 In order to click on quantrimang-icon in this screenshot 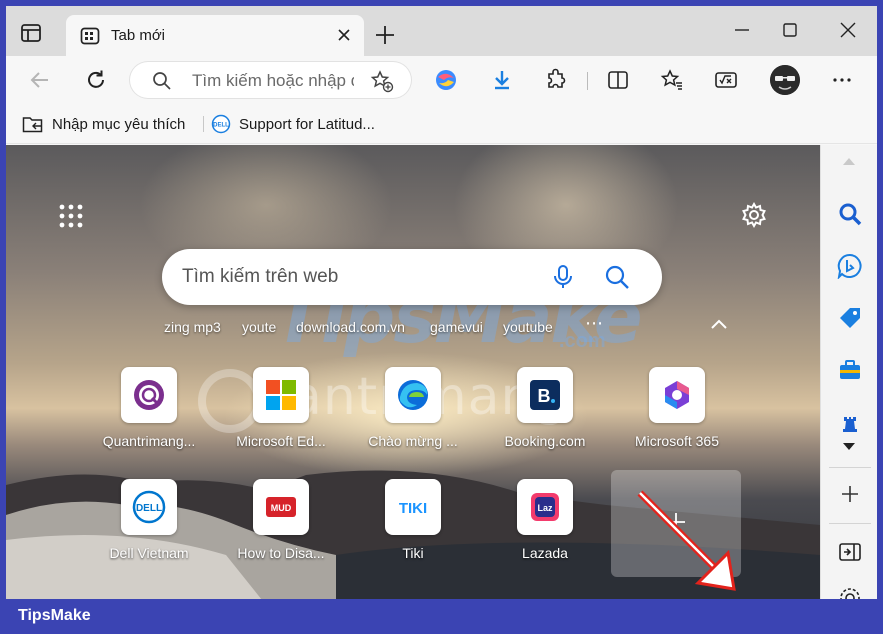, I will do `click(149, 395)`.